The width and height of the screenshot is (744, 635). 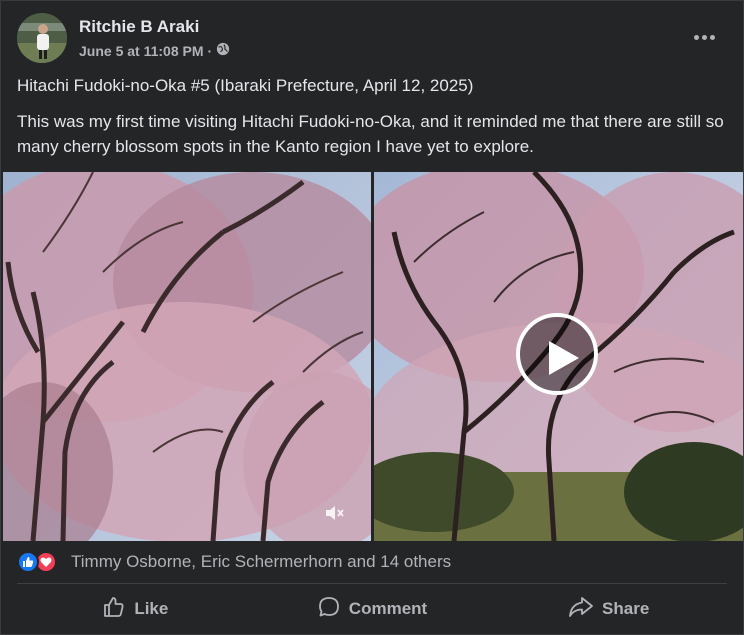 What do you see at coordinates (372, 583) in the screenshot?
I see `divider` at bounding box center [372, 583].